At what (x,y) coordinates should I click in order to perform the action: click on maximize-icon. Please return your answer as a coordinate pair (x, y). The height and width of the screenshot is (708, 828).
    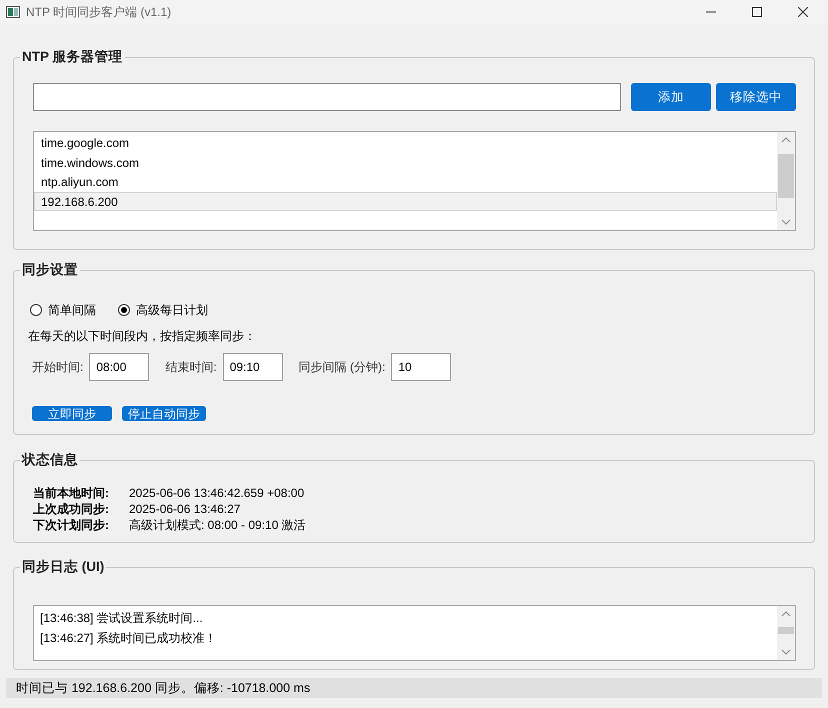
    Looking at the image, I should click on (757, 12).